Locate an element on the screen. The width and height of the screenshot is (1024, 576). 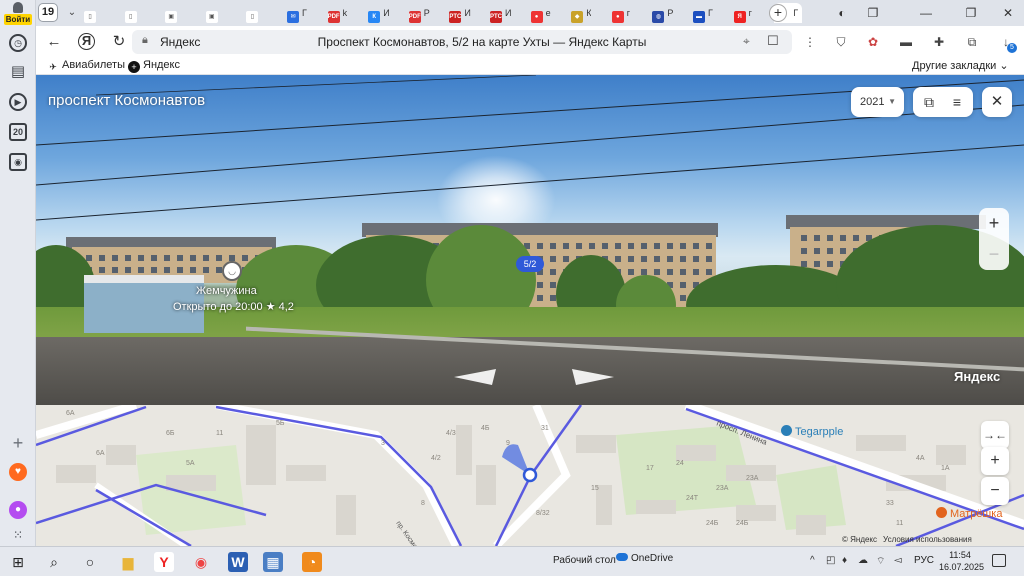
apps-grid-icon: ⁙ is located at coordinates (18, 535).